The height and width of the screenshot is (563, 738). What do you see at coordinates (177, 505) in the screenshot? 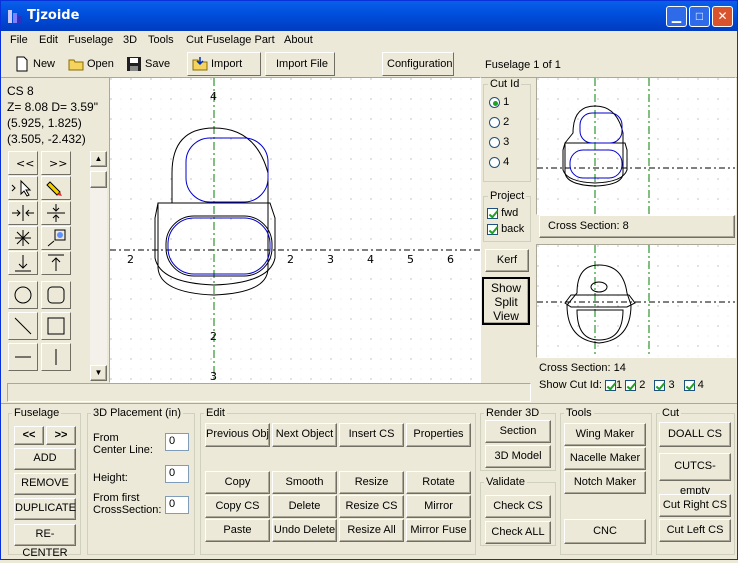
I see `from-first-cs-input: 0` at bounding box center [177, 505].